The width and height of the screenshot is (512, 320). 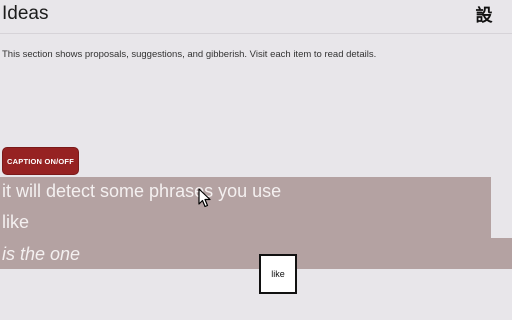 I want to click on caption-line: is the one, so click(x=41, y=254).